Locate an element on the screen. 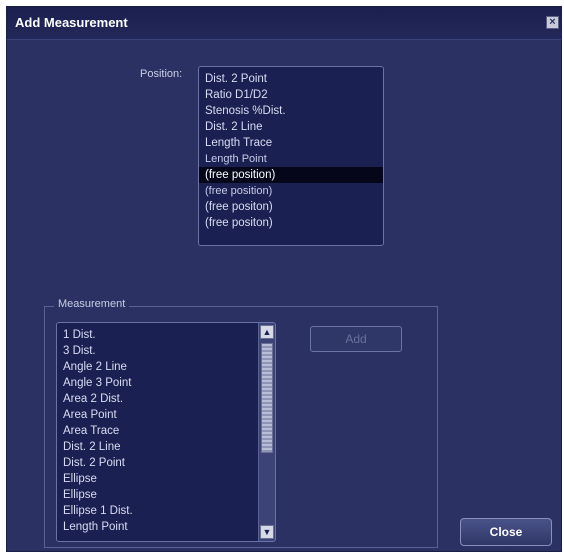  measurement-legend: Measurement is located at coordinates (92, 304).